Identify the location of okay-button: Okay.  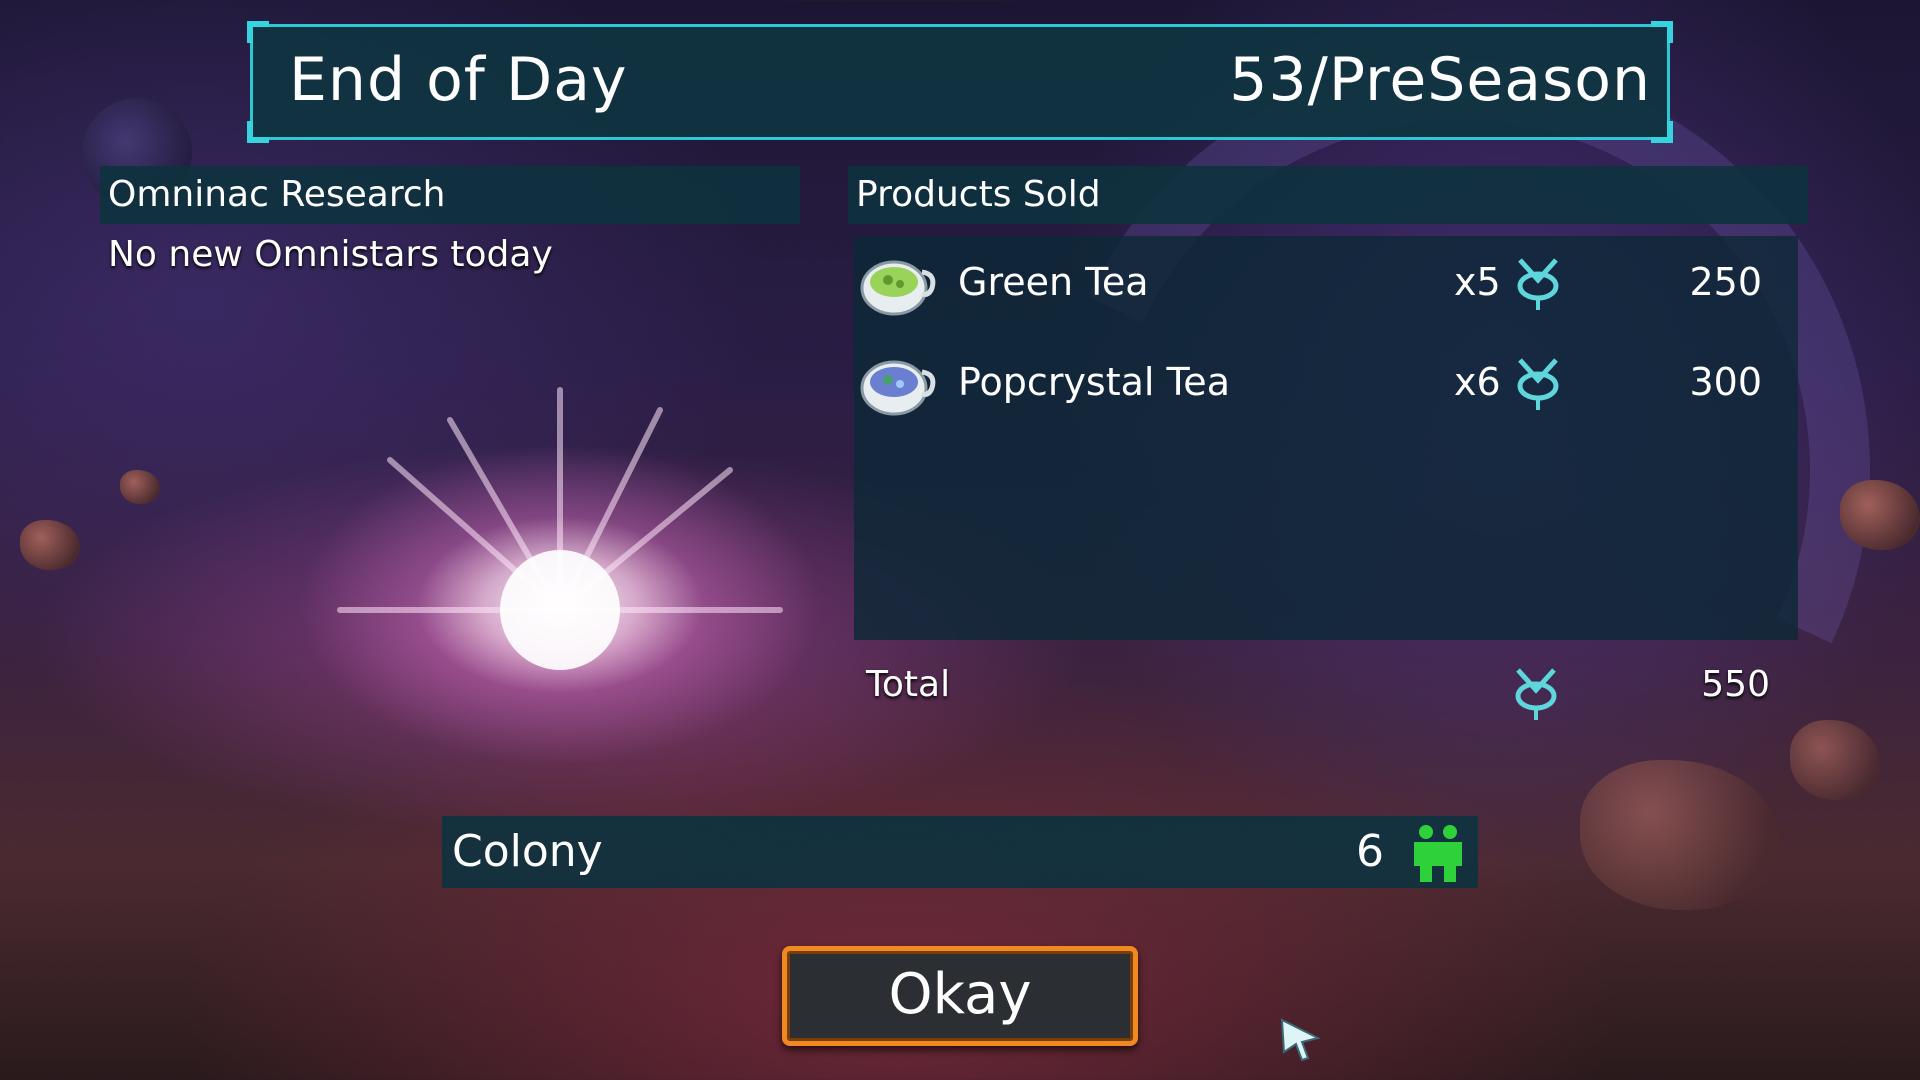
(960, 996).